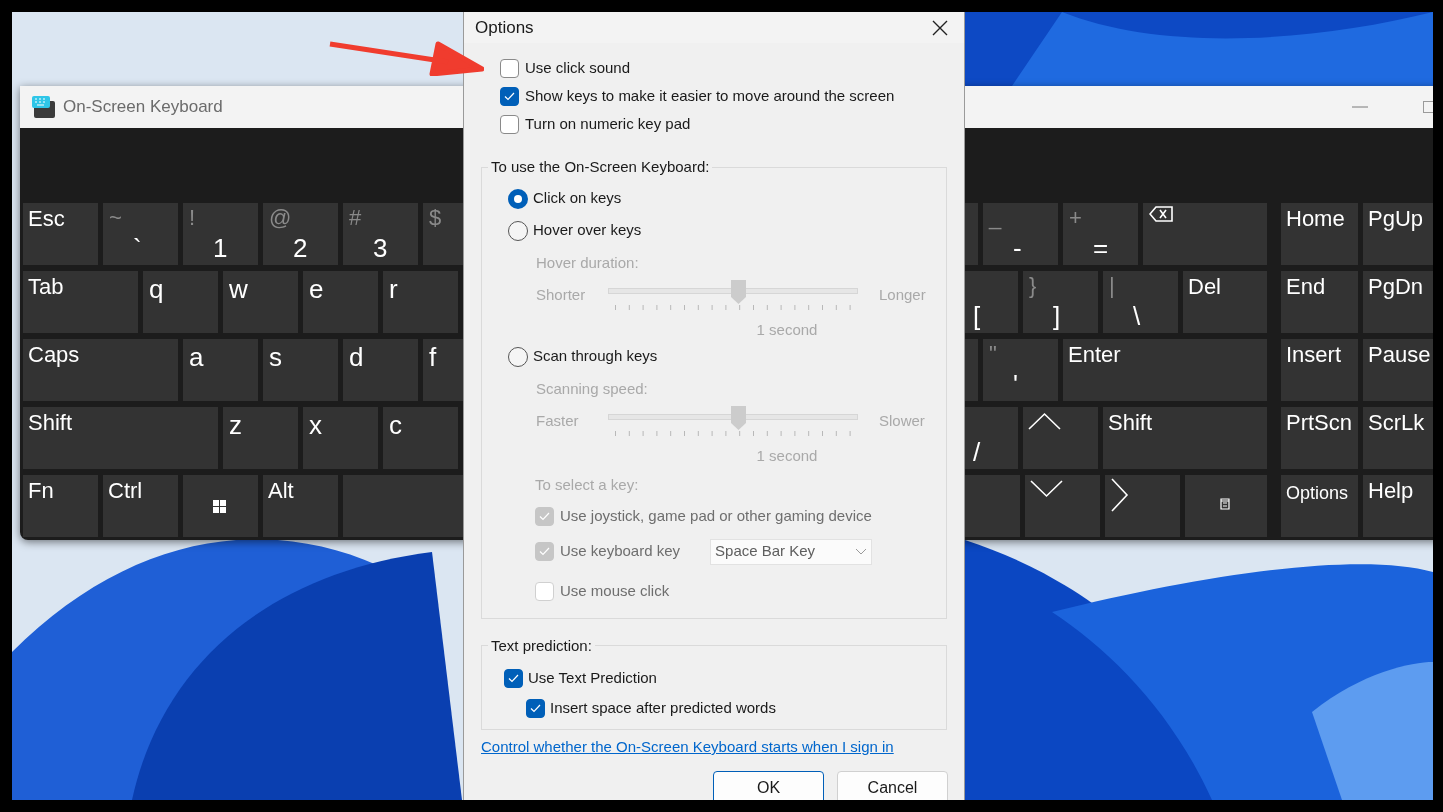  Describe the element at coordinates (300, 506) in the screenshot. I see `keyboard-key: Alt` at that location.